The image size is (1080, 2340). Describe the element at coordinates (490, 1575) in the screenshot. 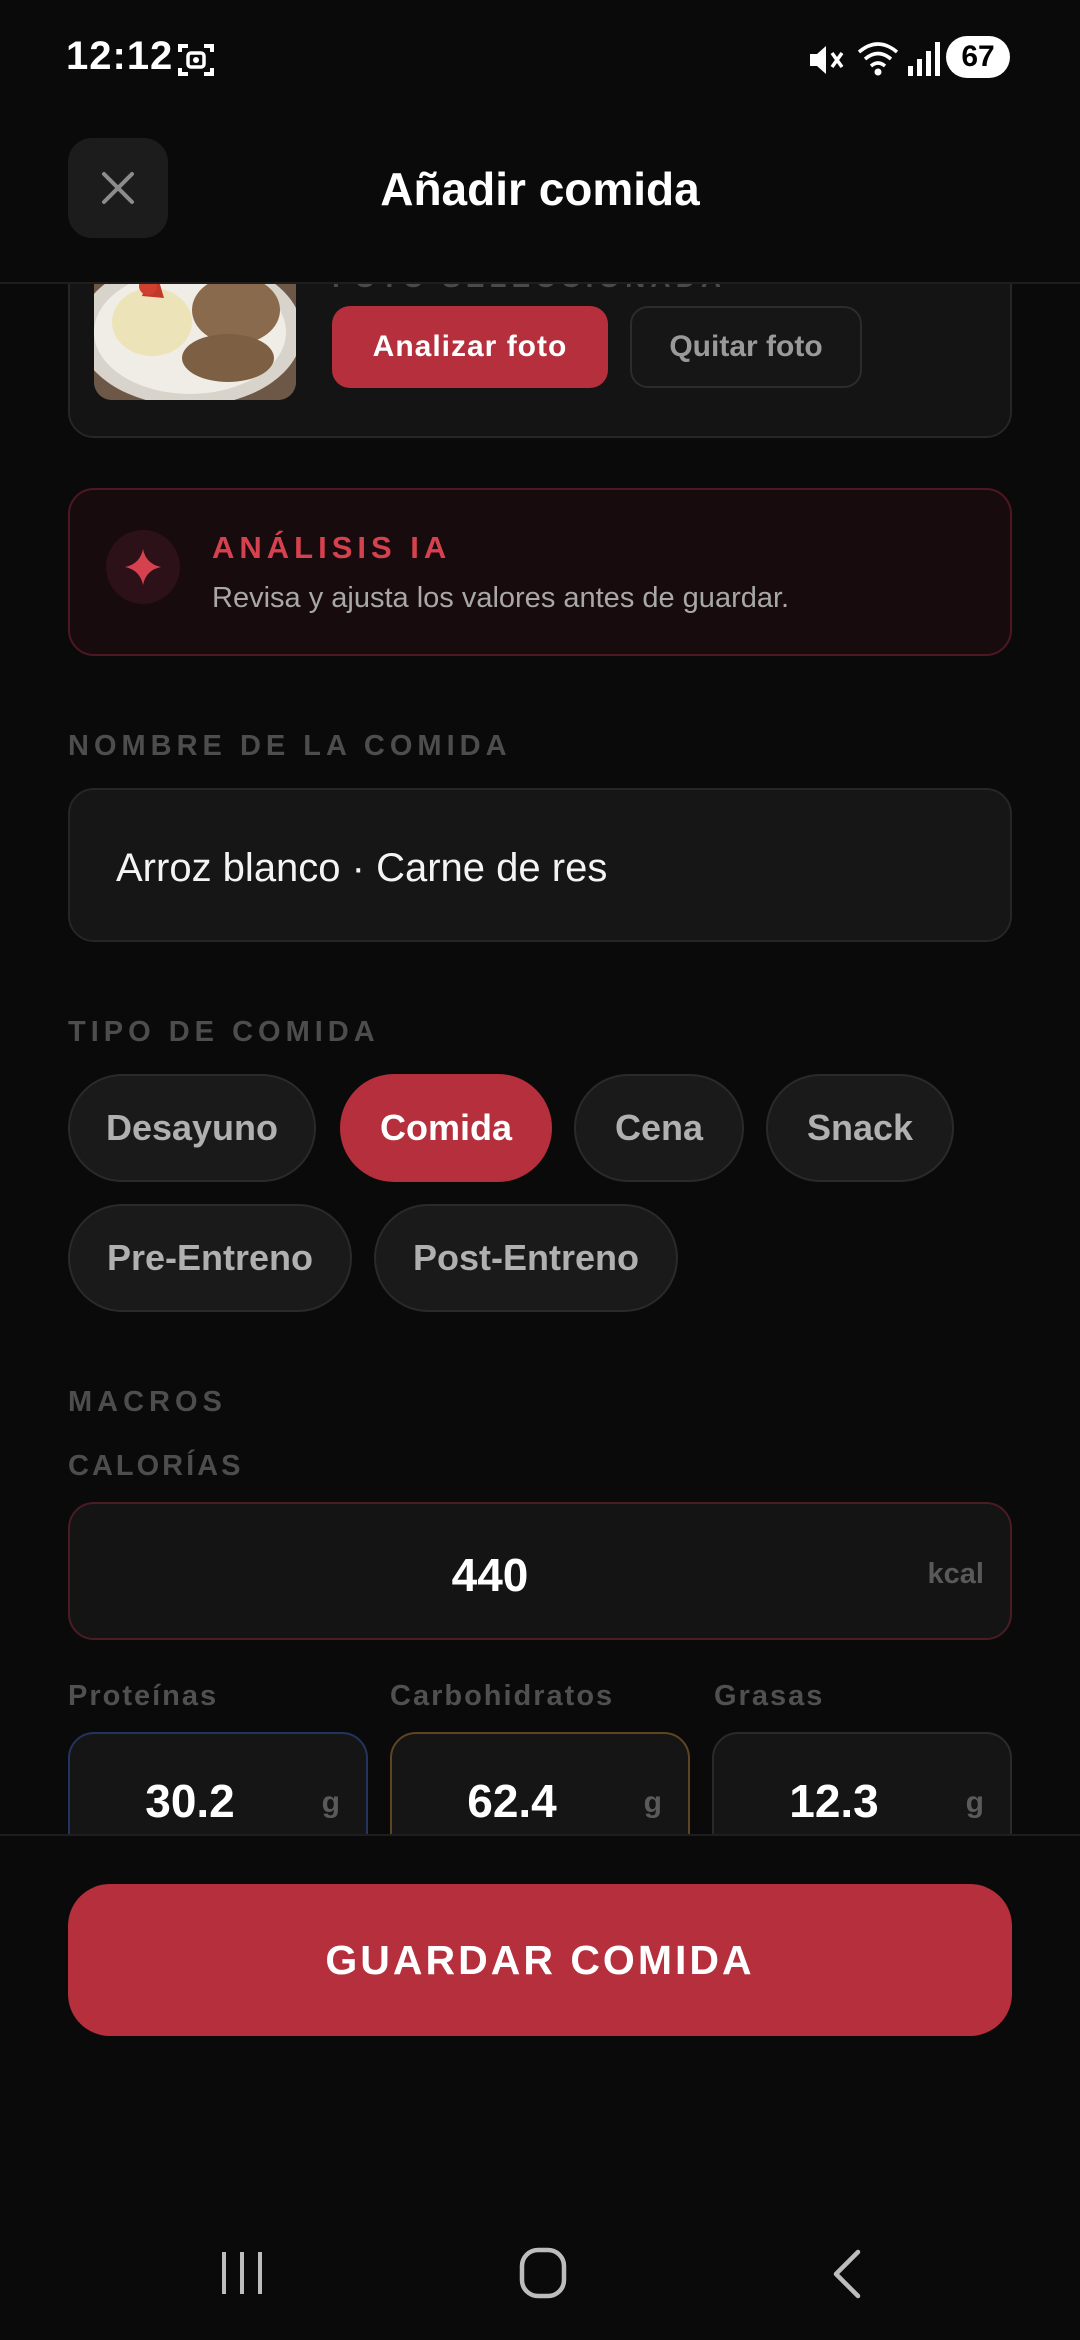

I see `calories-value: 440` at that location.